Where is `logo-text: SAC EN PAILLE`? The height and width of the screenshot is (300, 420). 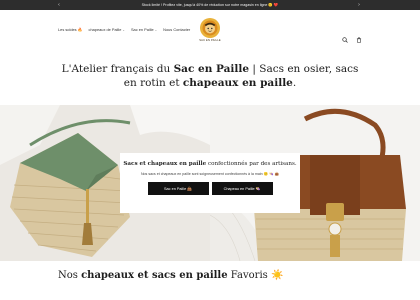 logo-text: SAC EN PAILLE is located at coordinates (210, 40).